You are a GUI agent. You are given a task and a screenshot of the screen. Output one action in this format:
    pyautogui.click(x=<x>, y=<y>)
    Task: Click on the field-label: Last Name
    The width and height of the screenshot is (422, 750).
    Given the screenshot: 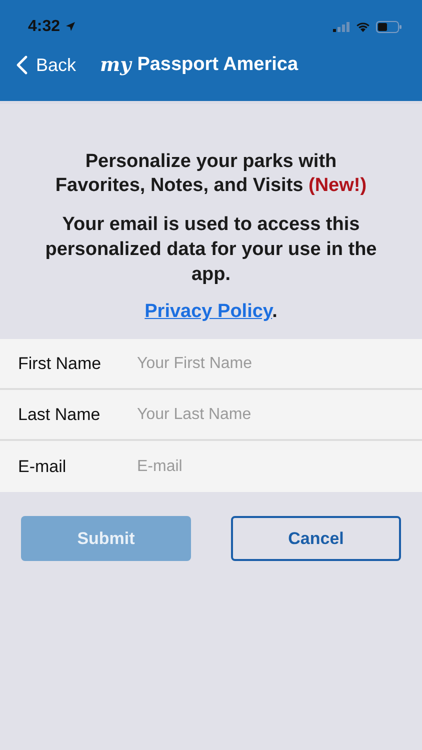 What is the action you would take?
    pyautogui.click(x=60, y=414)
    